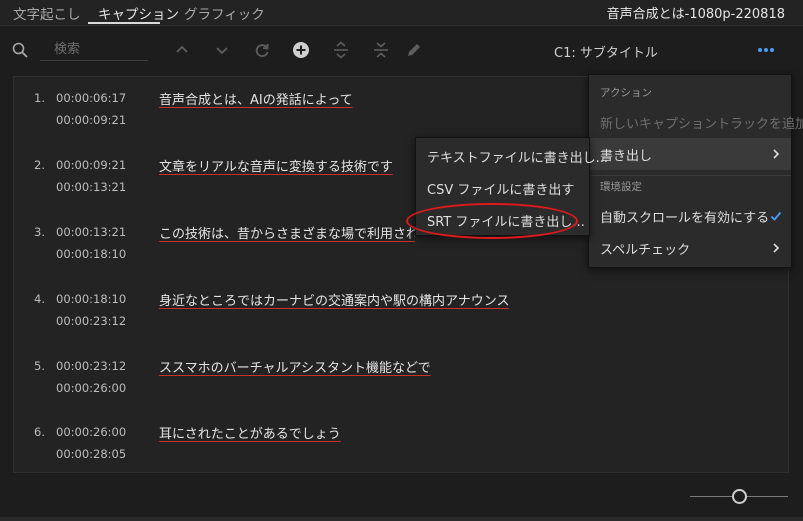 Image resolution: width=803 pixels, height=521 pixels. Describe the element at coordinates (138, 13) in the screenshot. I see `tab-captions: キャプション` at that location.